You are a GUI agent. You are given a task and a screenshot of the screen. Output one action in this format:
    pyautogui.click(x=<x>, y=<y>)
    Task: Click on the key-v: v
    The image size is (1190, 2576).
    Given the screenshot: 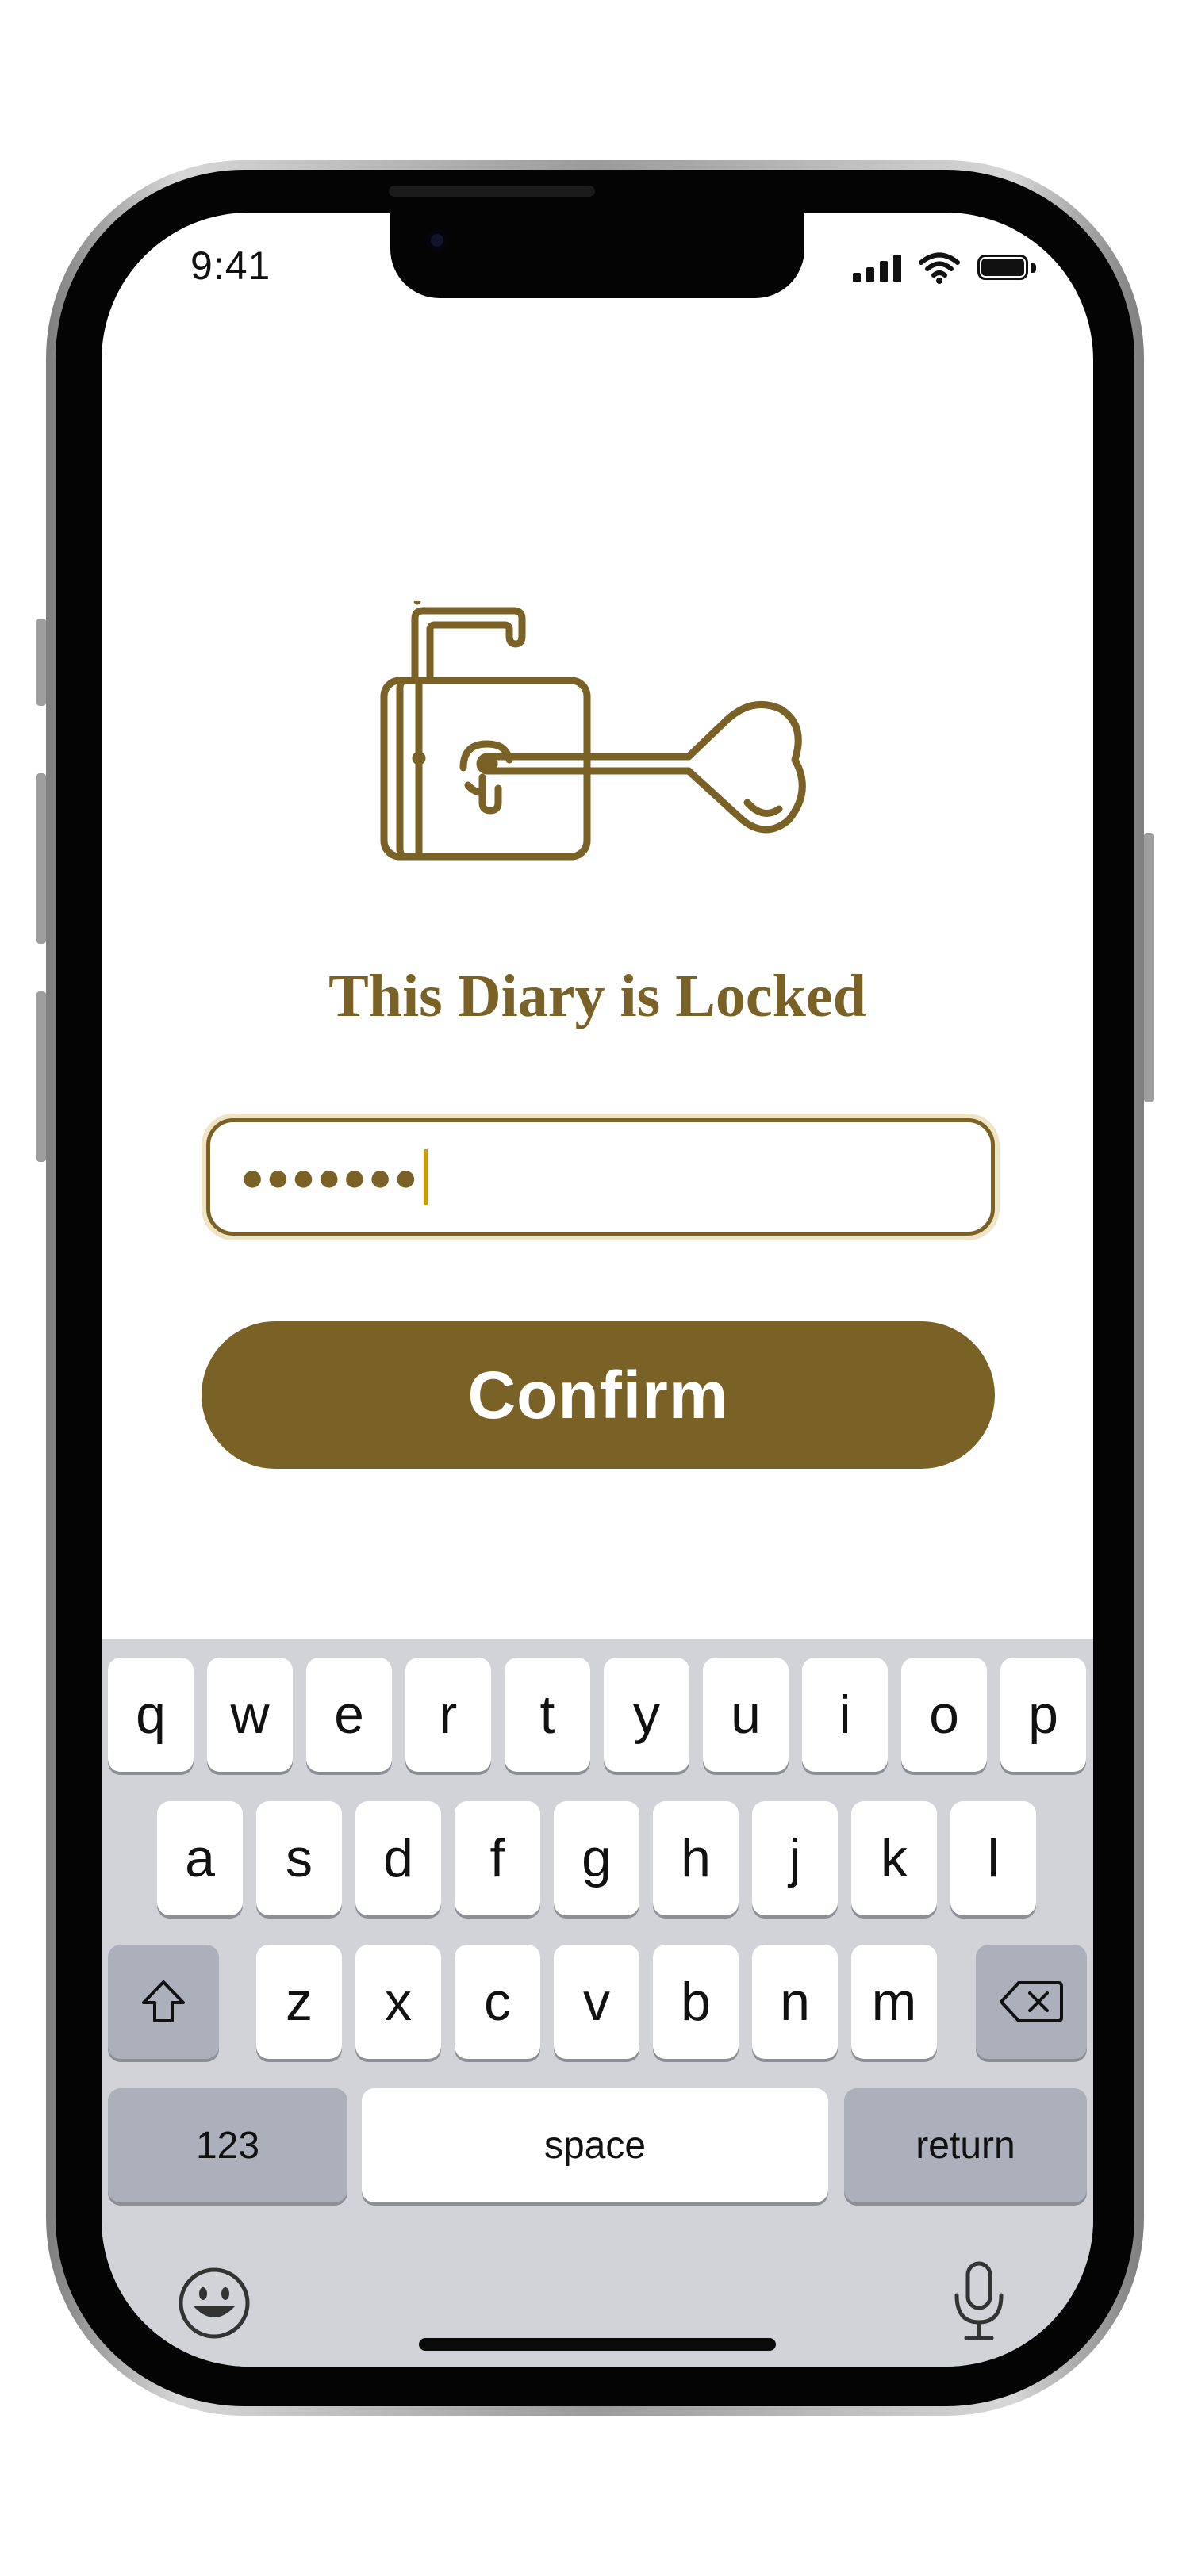 What is the action you would take?
    pyautogui.click(x=596, y=2002)
    